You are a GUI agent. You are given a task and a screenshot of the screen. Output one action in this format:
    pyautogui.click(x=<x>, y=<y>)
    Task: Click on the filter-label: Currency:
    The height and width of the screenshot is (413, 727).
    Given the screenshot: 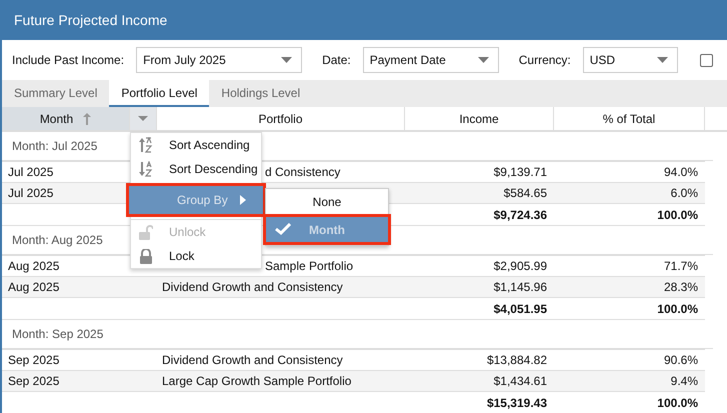 What is the action you would take?
    pyautogui.click(x=544, y=60)
    